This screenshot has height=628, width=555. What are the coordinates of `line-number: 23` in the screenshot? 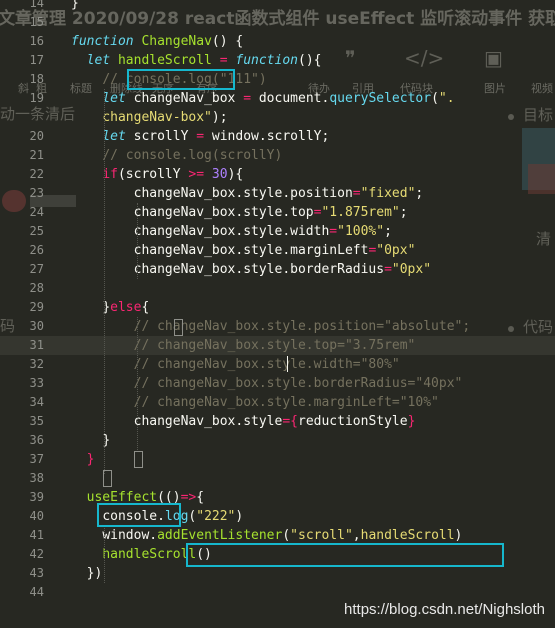 It's located at (36, 193).